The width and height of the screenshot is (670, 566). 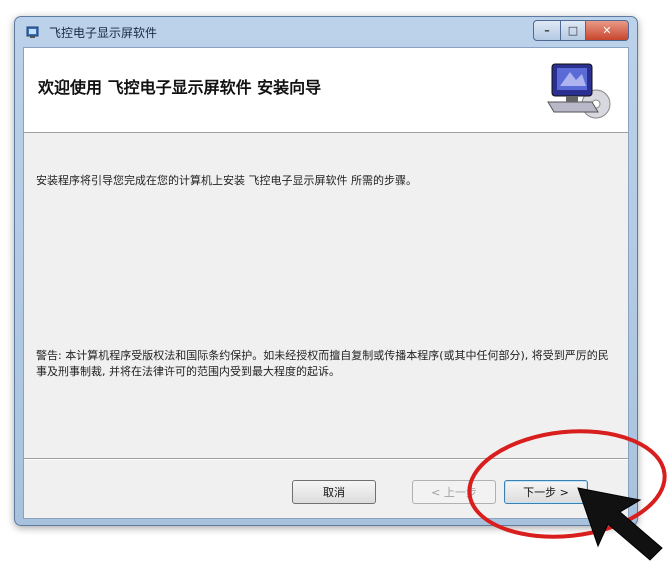 I want to click on tutorial-annotation-layer, so click(x=567, y=495).